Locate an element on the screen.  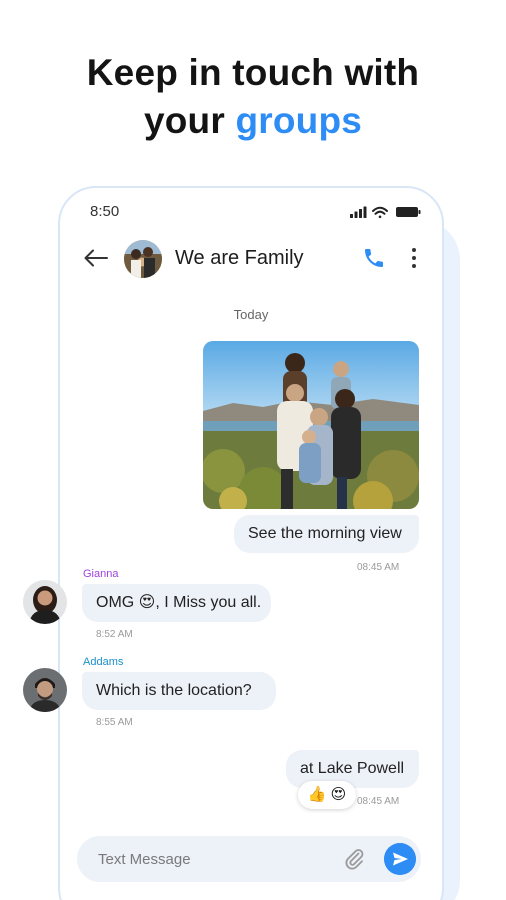
send-icon is located at coordinates (400, 859).